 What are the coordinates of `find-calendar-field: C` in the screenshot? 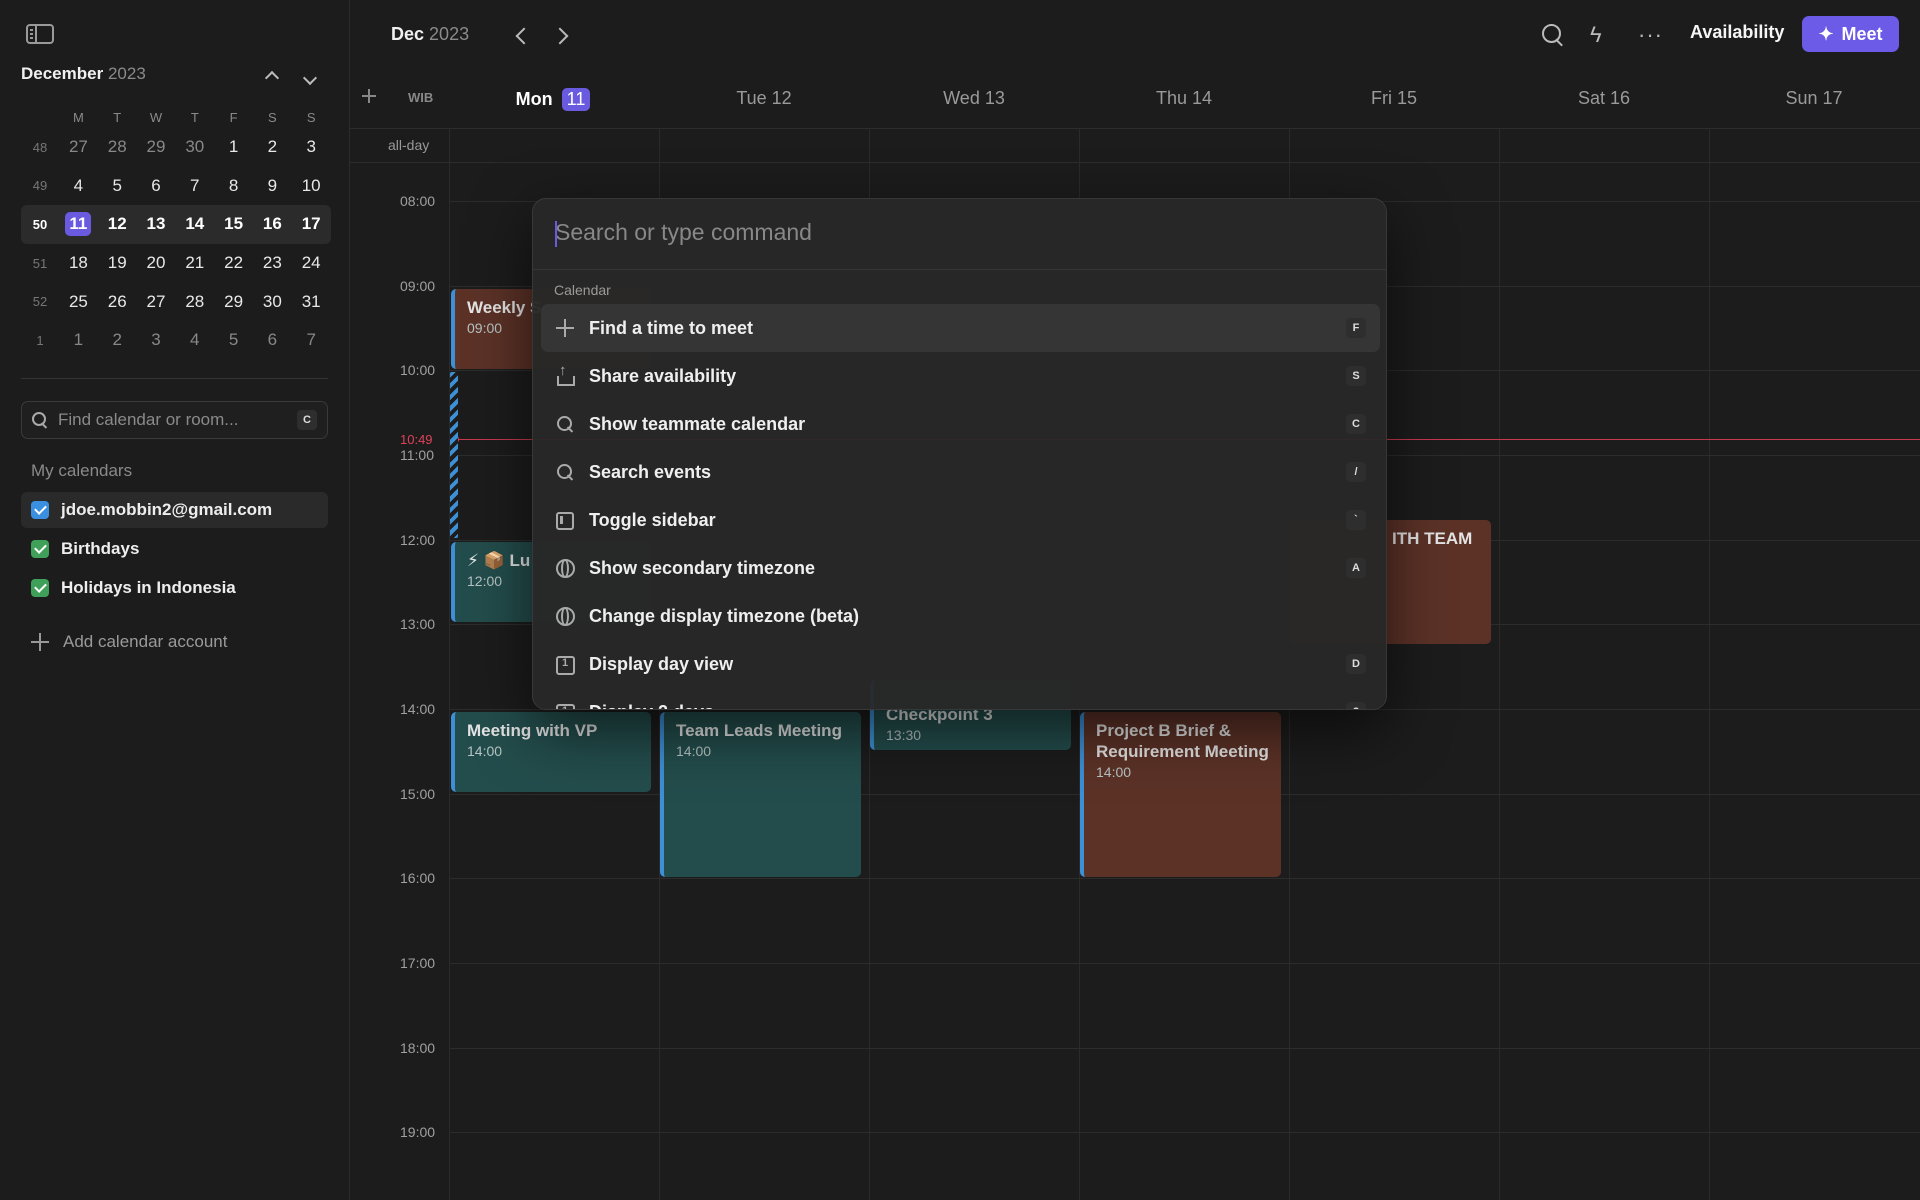 It's located at (174, 420).